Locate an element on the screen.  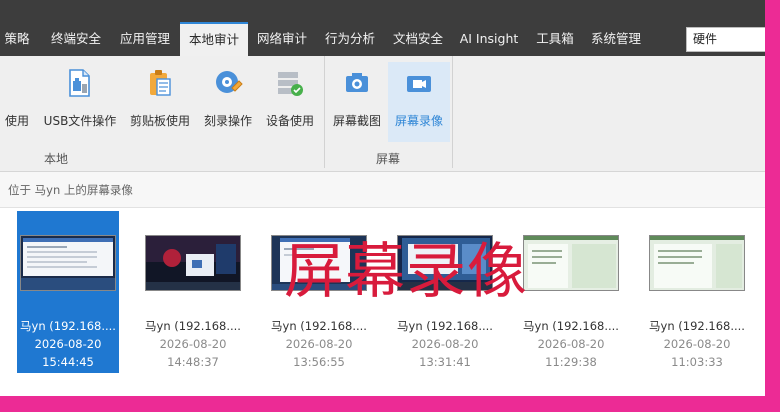
device-usage-button: 使用 is located at coordinates (17, 102).